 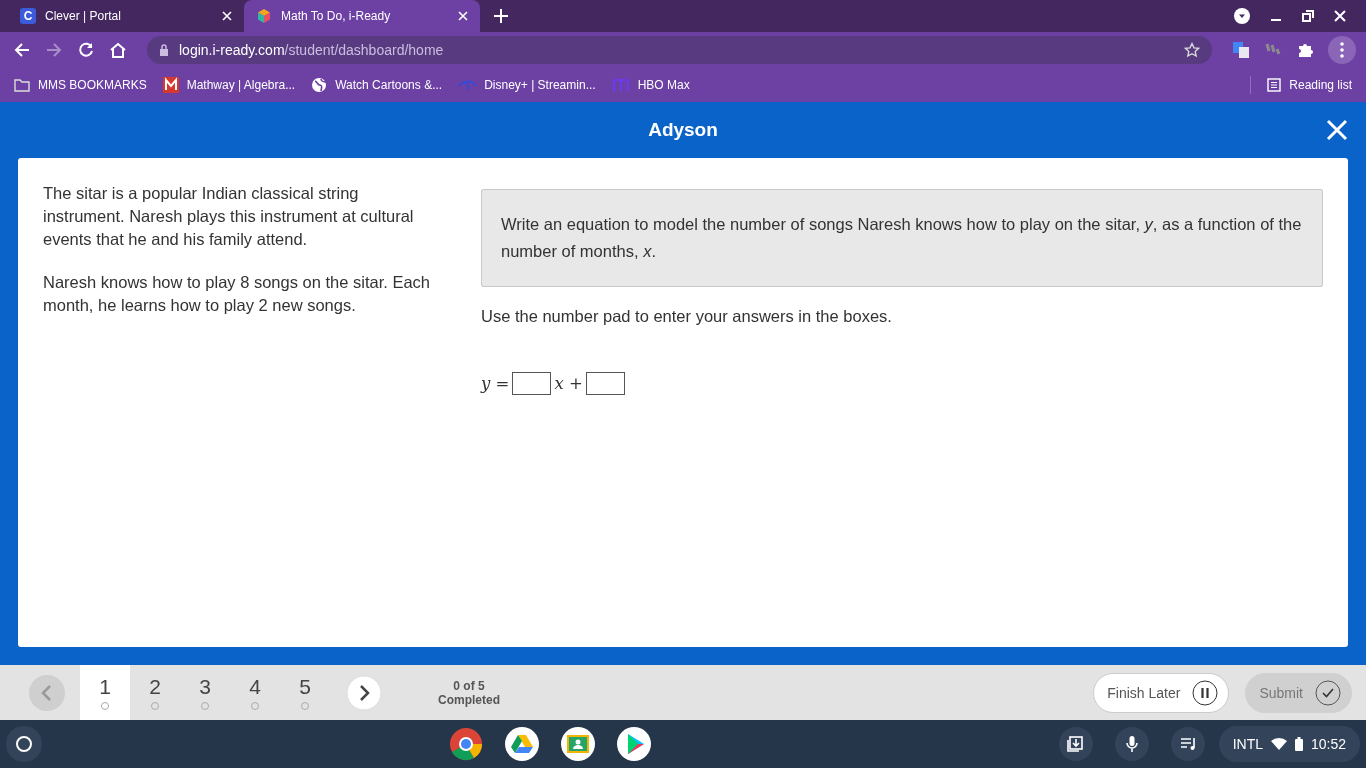 I want to click on next-button, so click(x=364, y=692).